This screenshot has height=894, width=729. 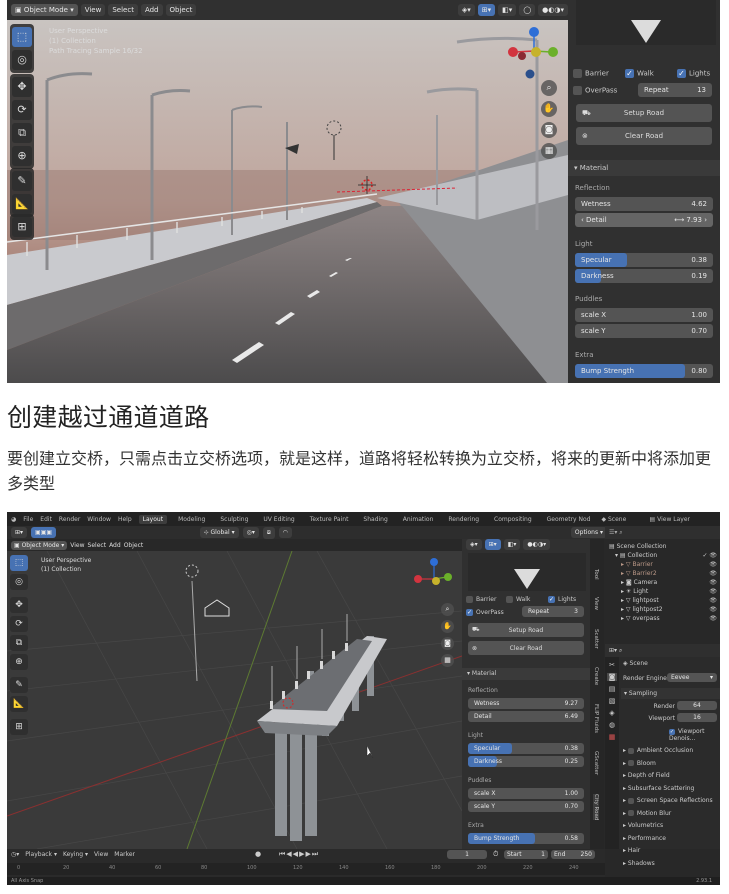 I want to click on menu-file: File, so click(x=28, y=519).